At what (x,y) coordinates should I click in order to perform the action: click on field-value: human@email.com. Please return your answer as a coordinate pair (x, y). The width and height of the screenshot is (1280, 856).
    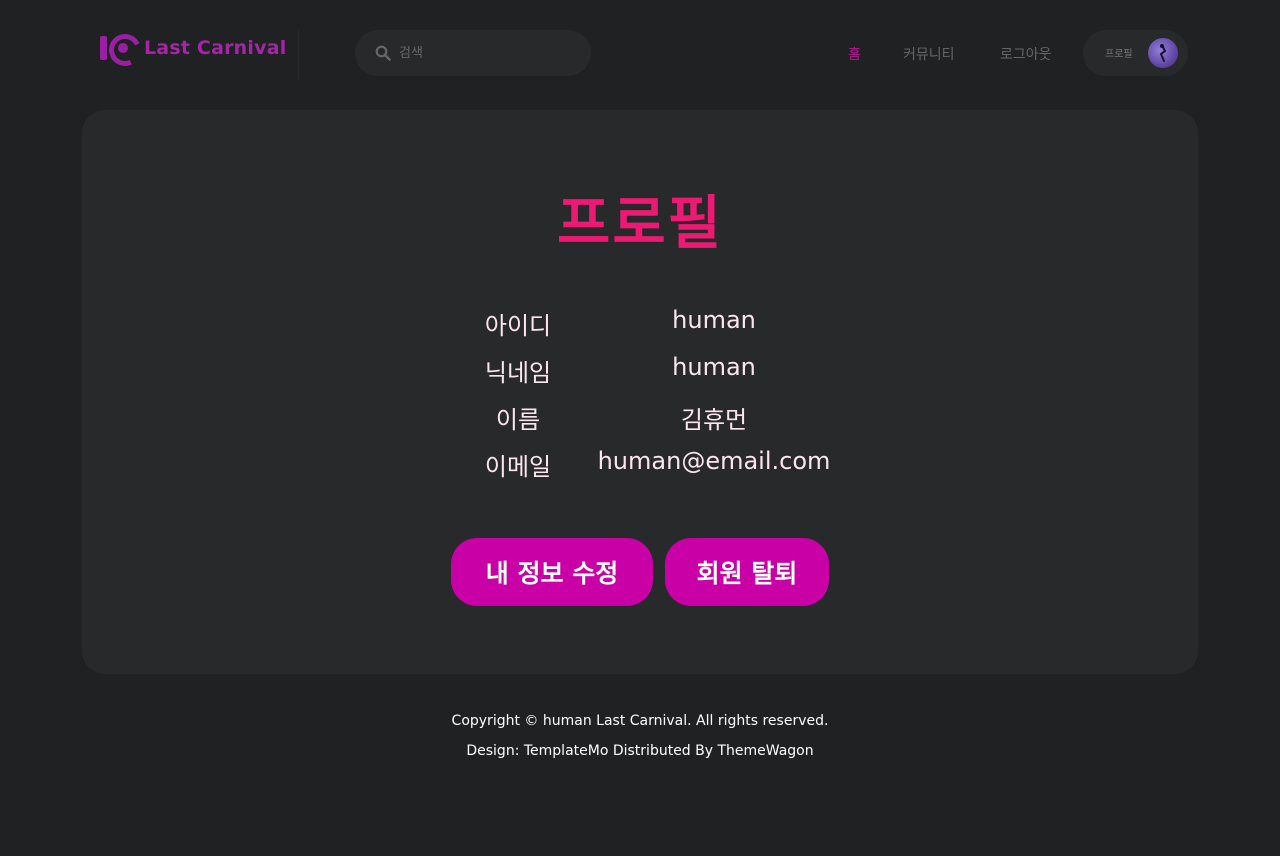
    Looking at the image, I should click on (714, 461).